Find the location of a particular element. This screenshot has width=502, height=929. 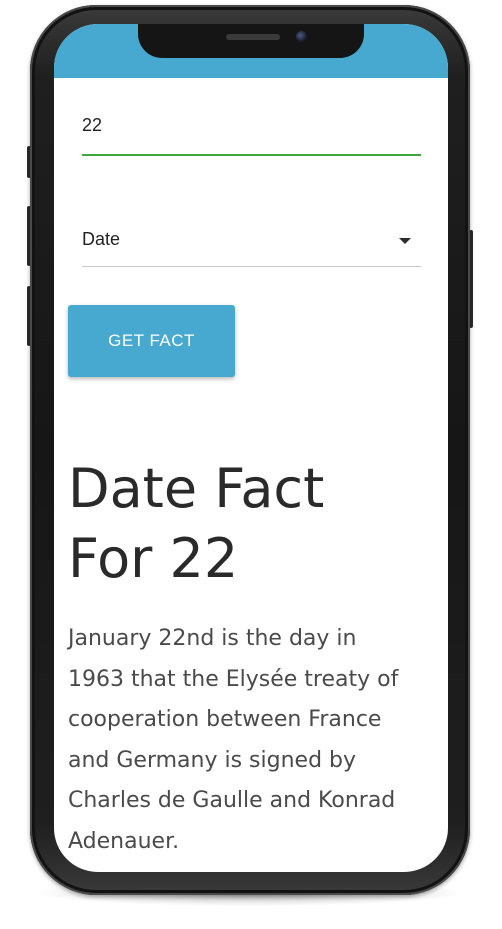

fact-text-line: cooperation between France is located at coordinates (225, 720).